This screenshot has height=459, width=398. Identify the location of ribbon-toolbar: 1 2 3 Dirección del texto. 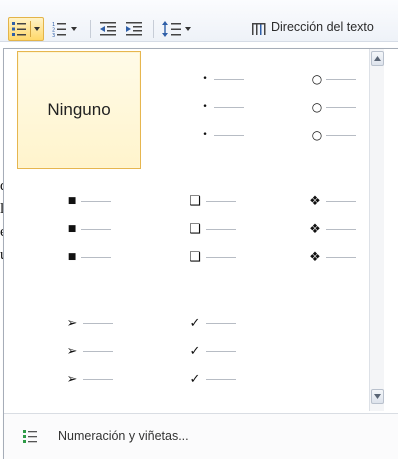
(199, 21).